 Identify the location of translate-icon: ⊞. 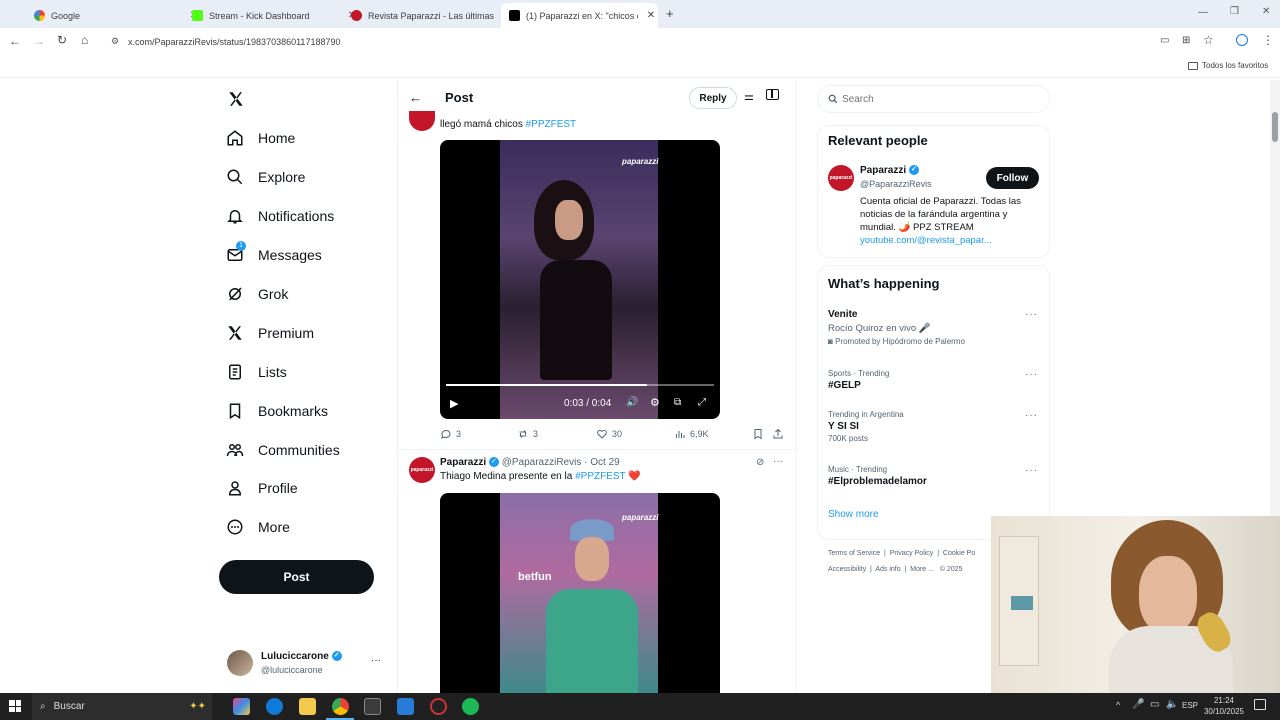
(1186, 40).